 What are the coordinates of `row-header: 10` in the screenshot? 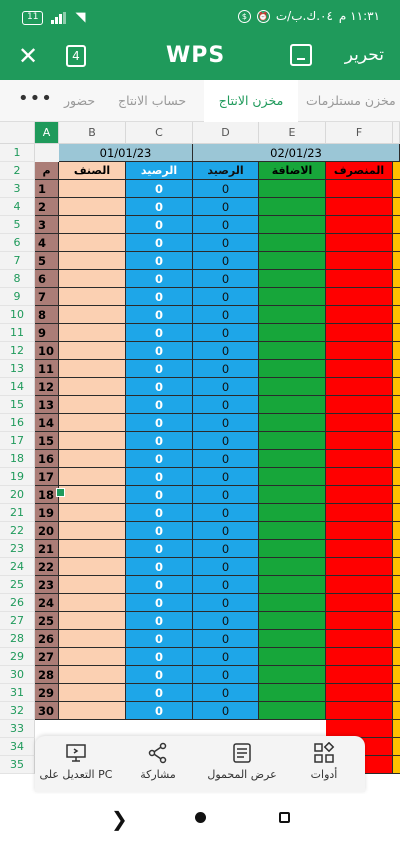 It's located at (17, 315).